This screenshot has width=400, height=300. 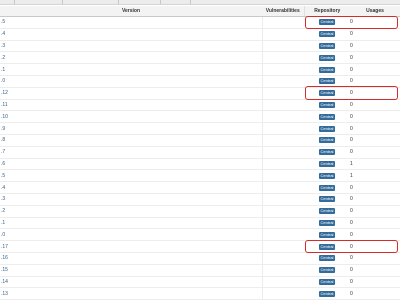 I want to click on table-row: .16 Central 0, so click(x=200, y=258).